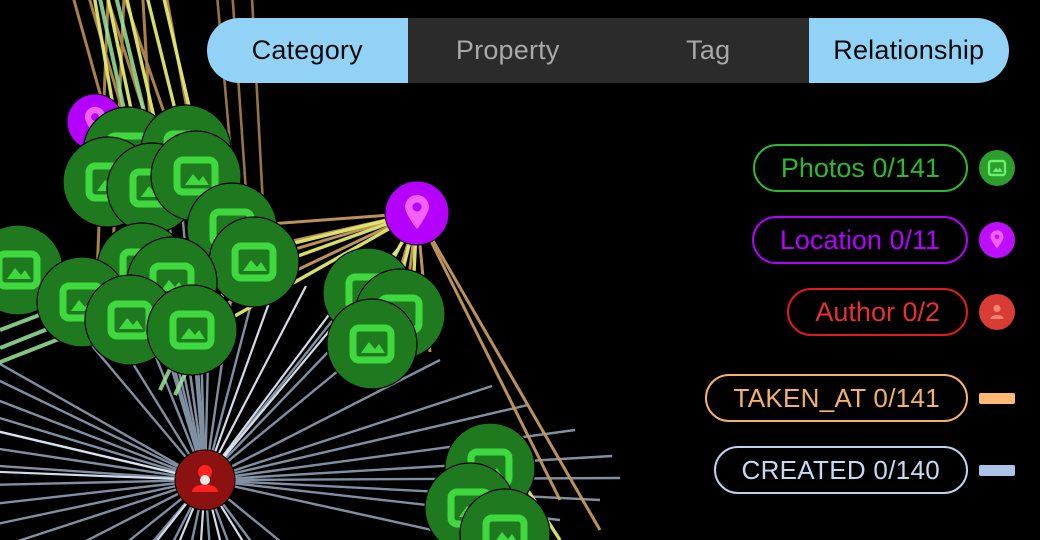 The width and height of the screenshot is (1040, 540). Describe the element at coordinates (205, 480) in the screenshot. I see `author-hub-glow` at that location.